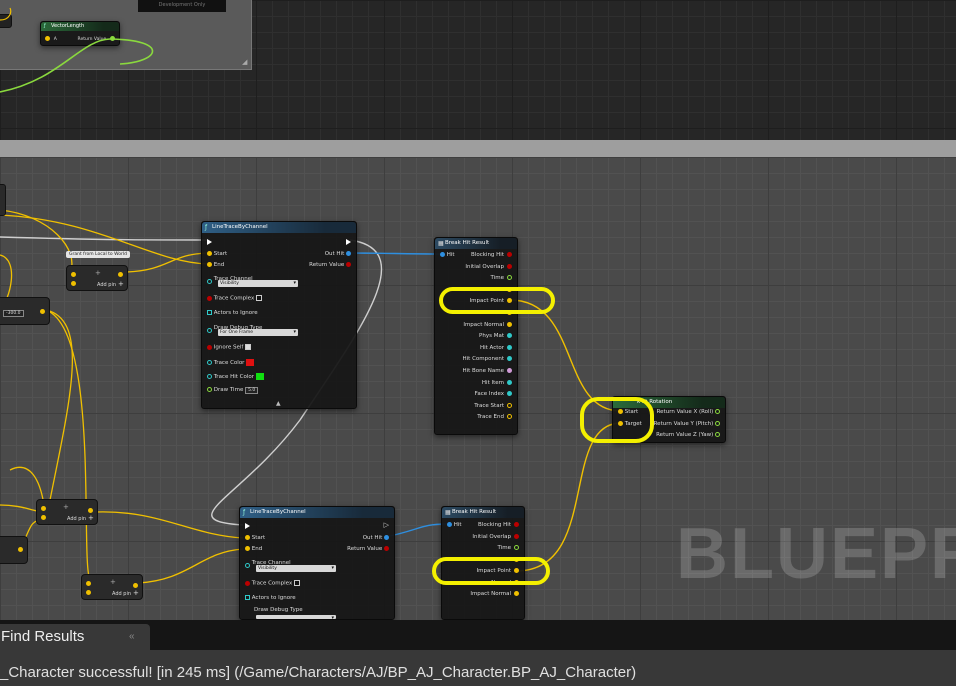 This screenshot has height=686, width=956. I want to click on output-pin-row: Initial Overlap, so click(495, 536).